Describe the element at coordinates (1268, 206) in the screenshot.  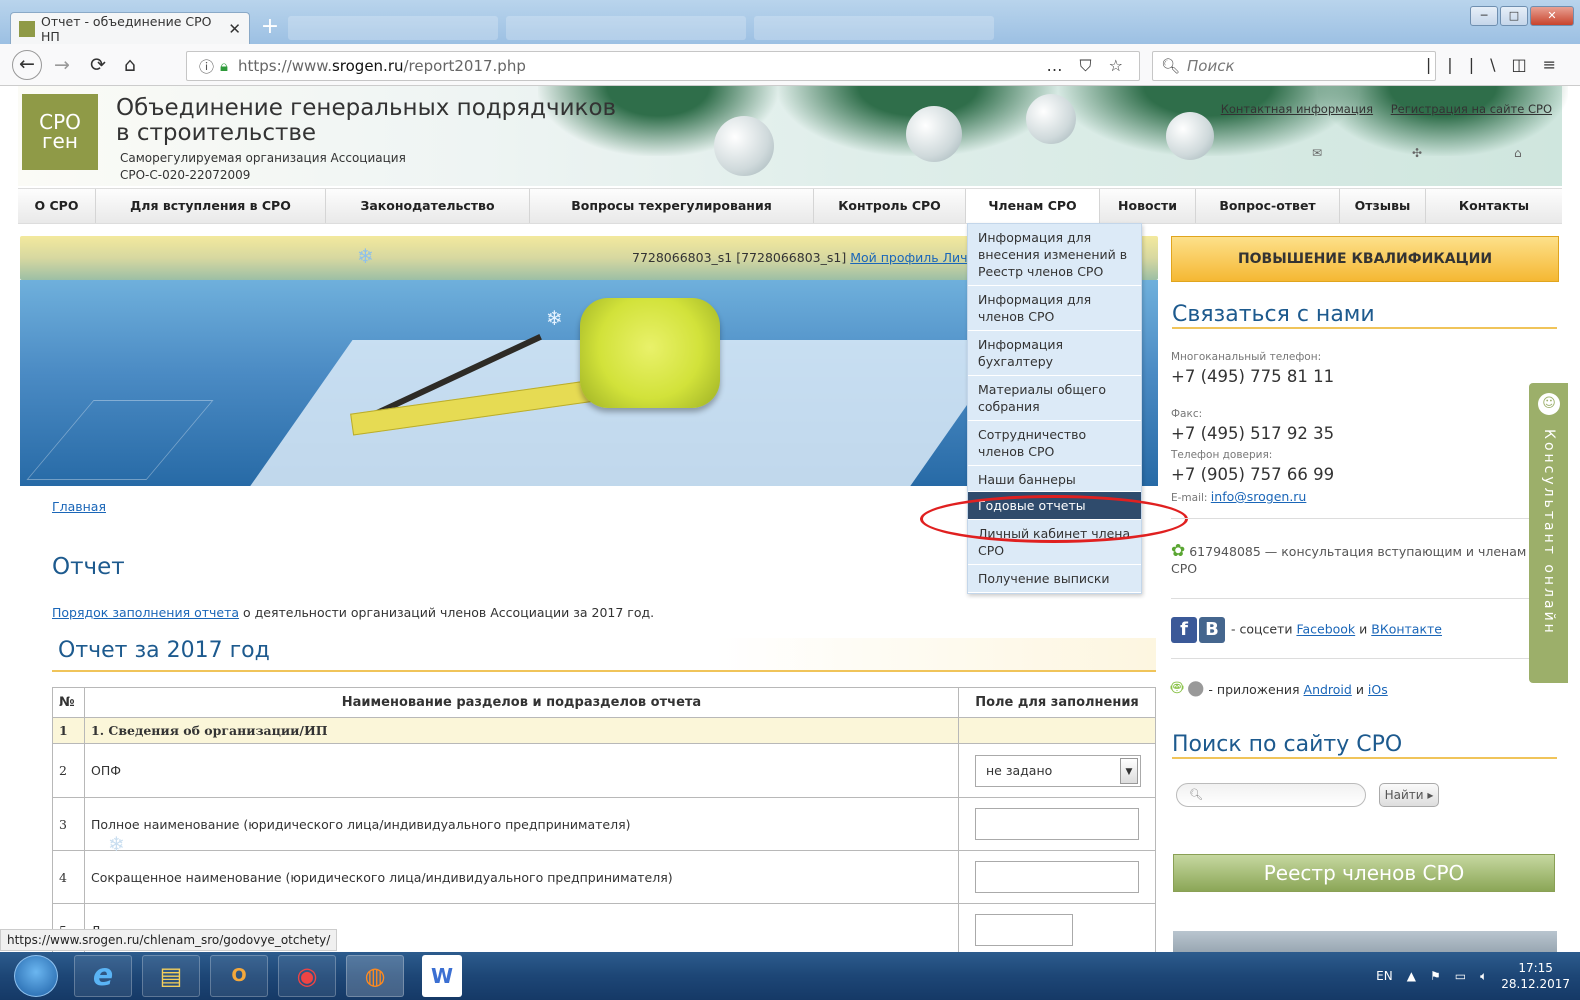
I see `menu-item-faq: Вопрос-ответ` at that location.